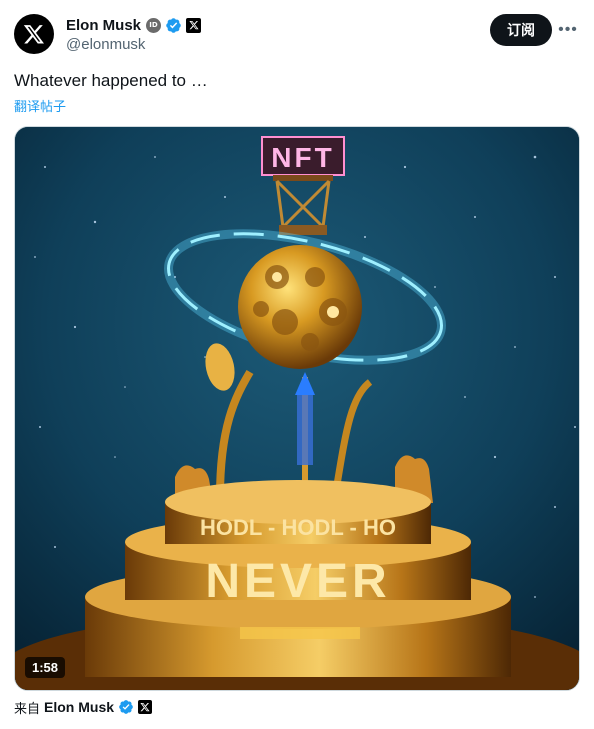 This screenshot has height=729, width=594. I want to click on tweet-header: Elon Musk ID @elonmusk 订阅 •••, so click(297, 36).